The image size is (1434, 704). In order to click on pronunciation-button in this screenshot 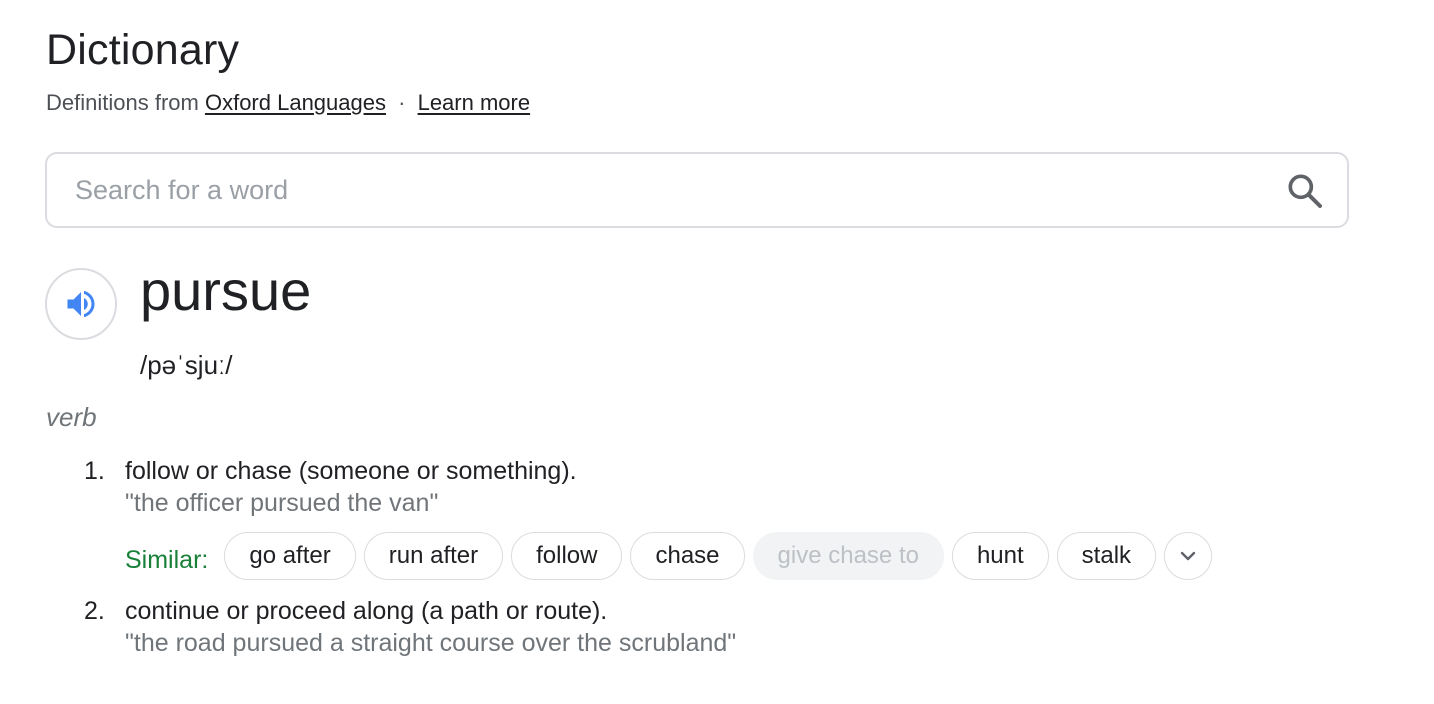, I will do `click(81, 304)`.